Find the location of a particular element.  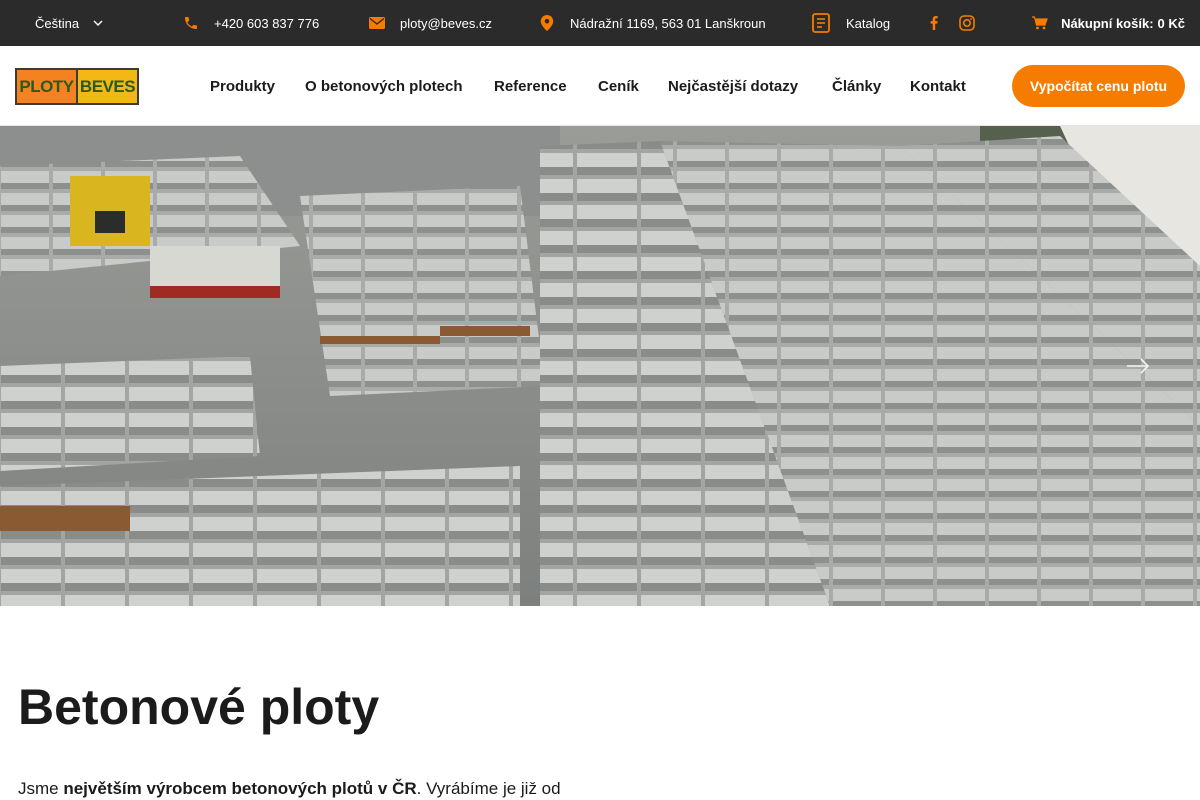

catalog-text: Katalog is located at coordinates (868, 23).